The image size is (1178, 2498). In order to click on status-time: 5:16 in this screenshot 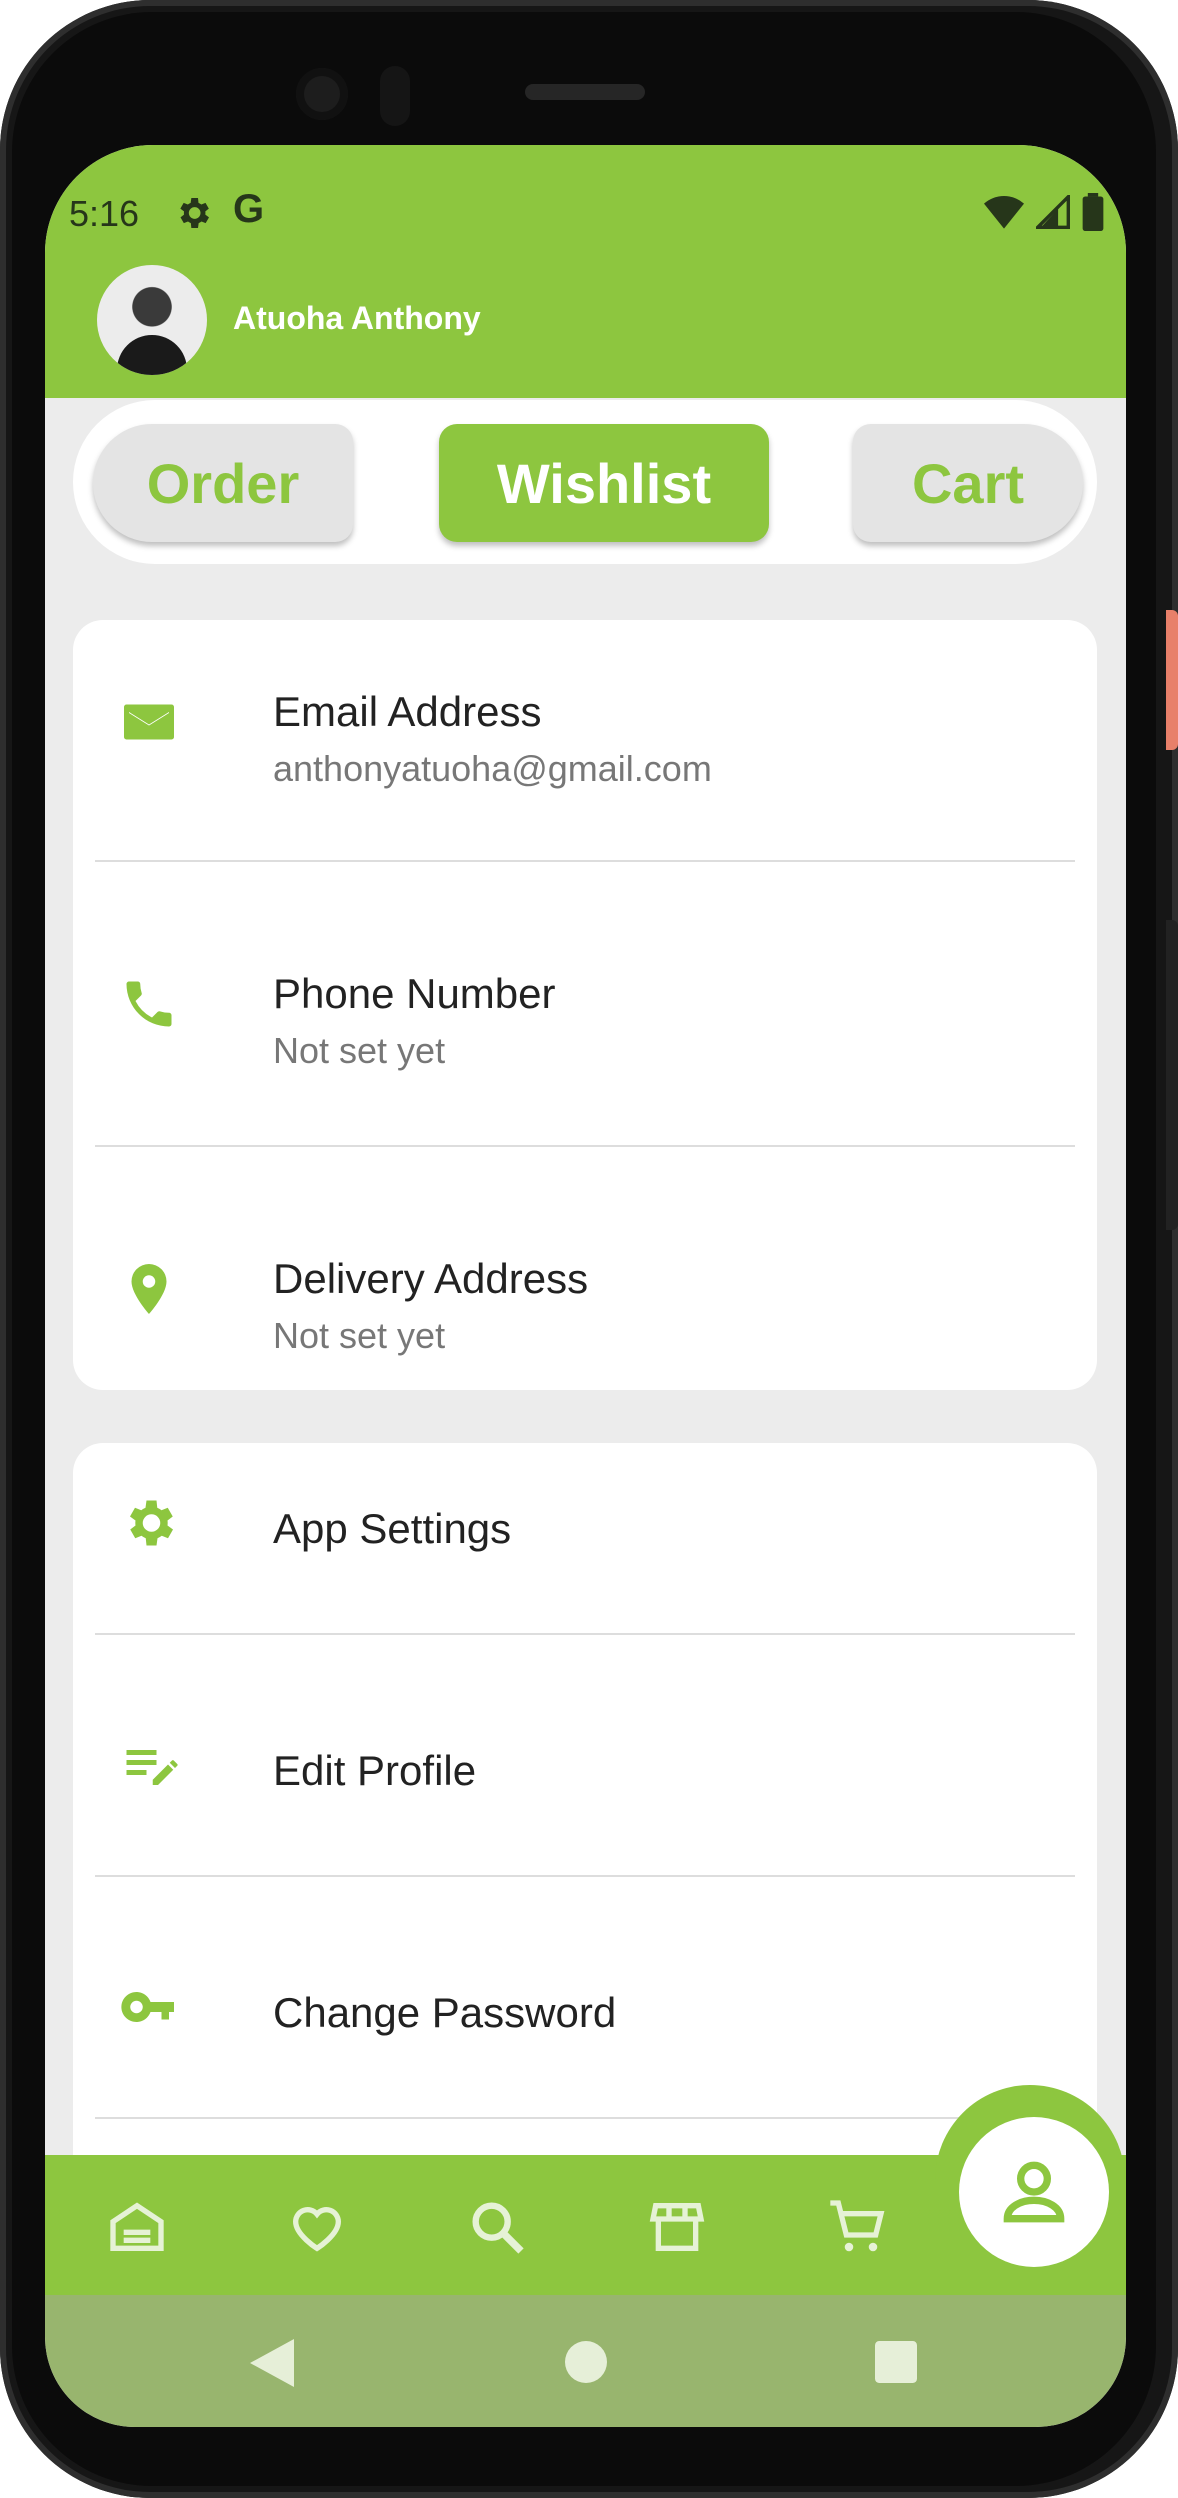, I will do `click(104, 213)`.